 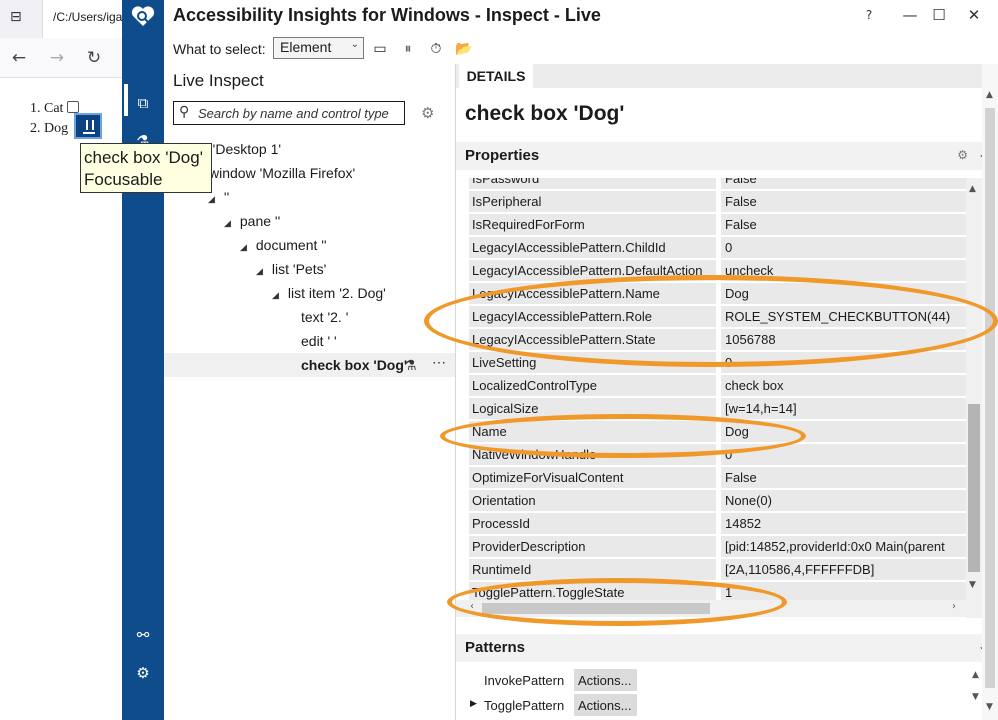 I want to click on chevron-down-icon: ⌄, so click(x=354, y=44).